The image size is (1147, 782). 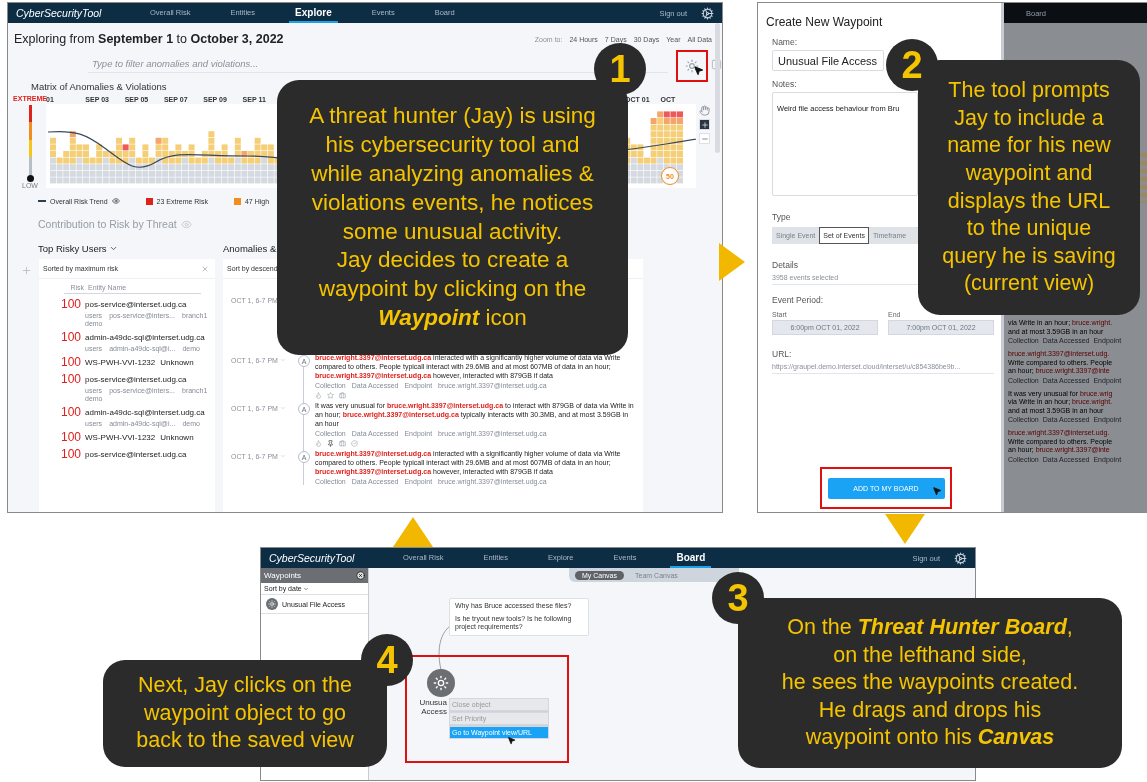 I want to click on field-label: Name:, so click(x=785, y=42).